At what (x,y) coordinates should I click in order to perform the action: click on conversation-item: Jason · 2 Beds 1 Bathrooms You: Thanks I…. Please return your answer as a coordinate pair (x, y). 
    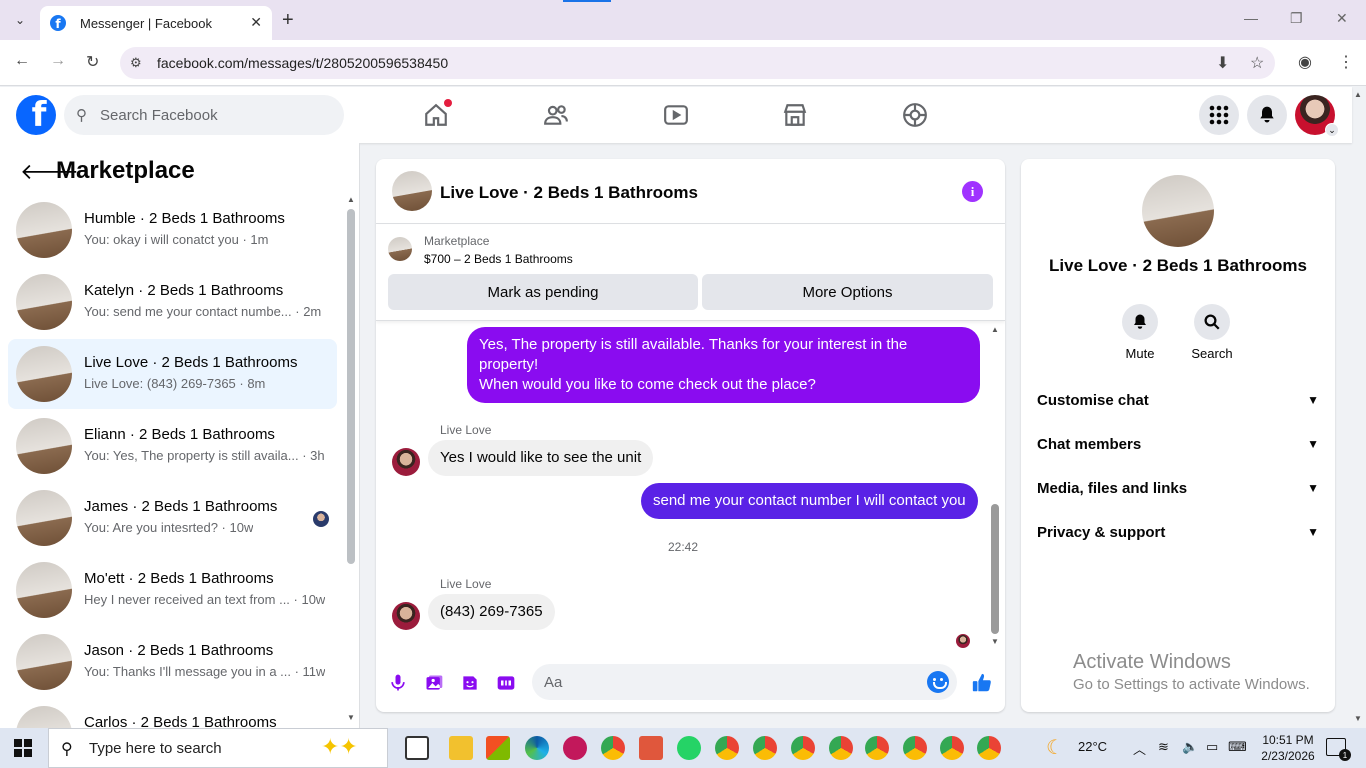
    Looking at the image, I should click on (172, 662).